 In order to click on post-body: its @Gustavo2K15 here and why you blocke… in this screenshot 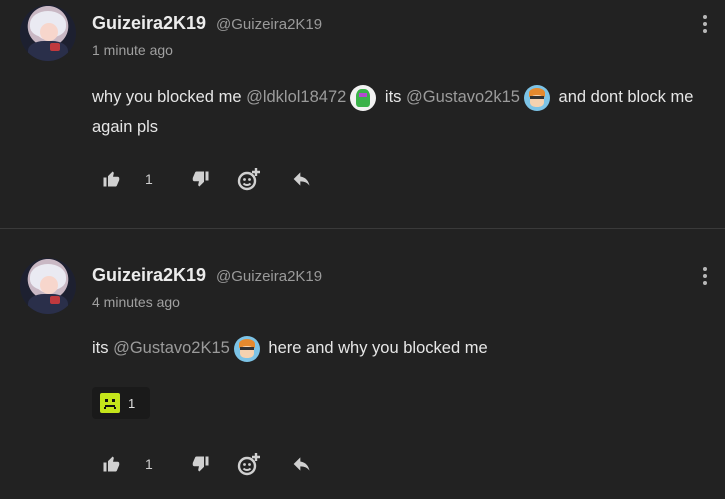, I will do `click(397, 348)`.